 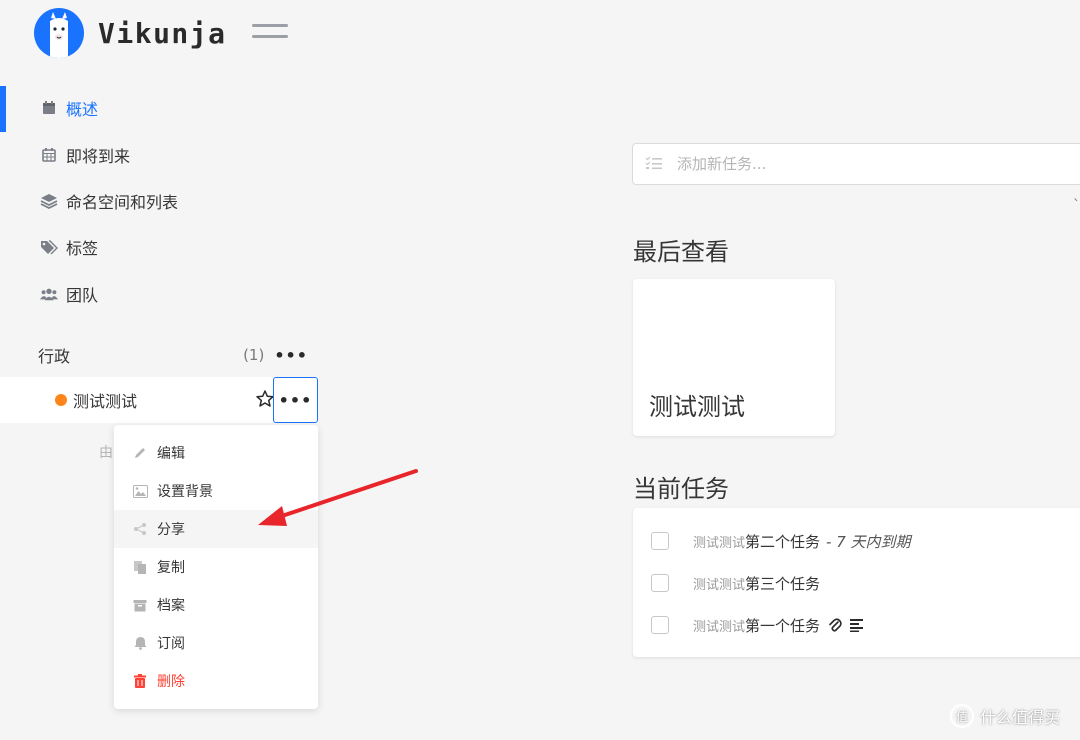 I want to click on task-row: 测试测试 第三个任务, so click(x=856, y=583).